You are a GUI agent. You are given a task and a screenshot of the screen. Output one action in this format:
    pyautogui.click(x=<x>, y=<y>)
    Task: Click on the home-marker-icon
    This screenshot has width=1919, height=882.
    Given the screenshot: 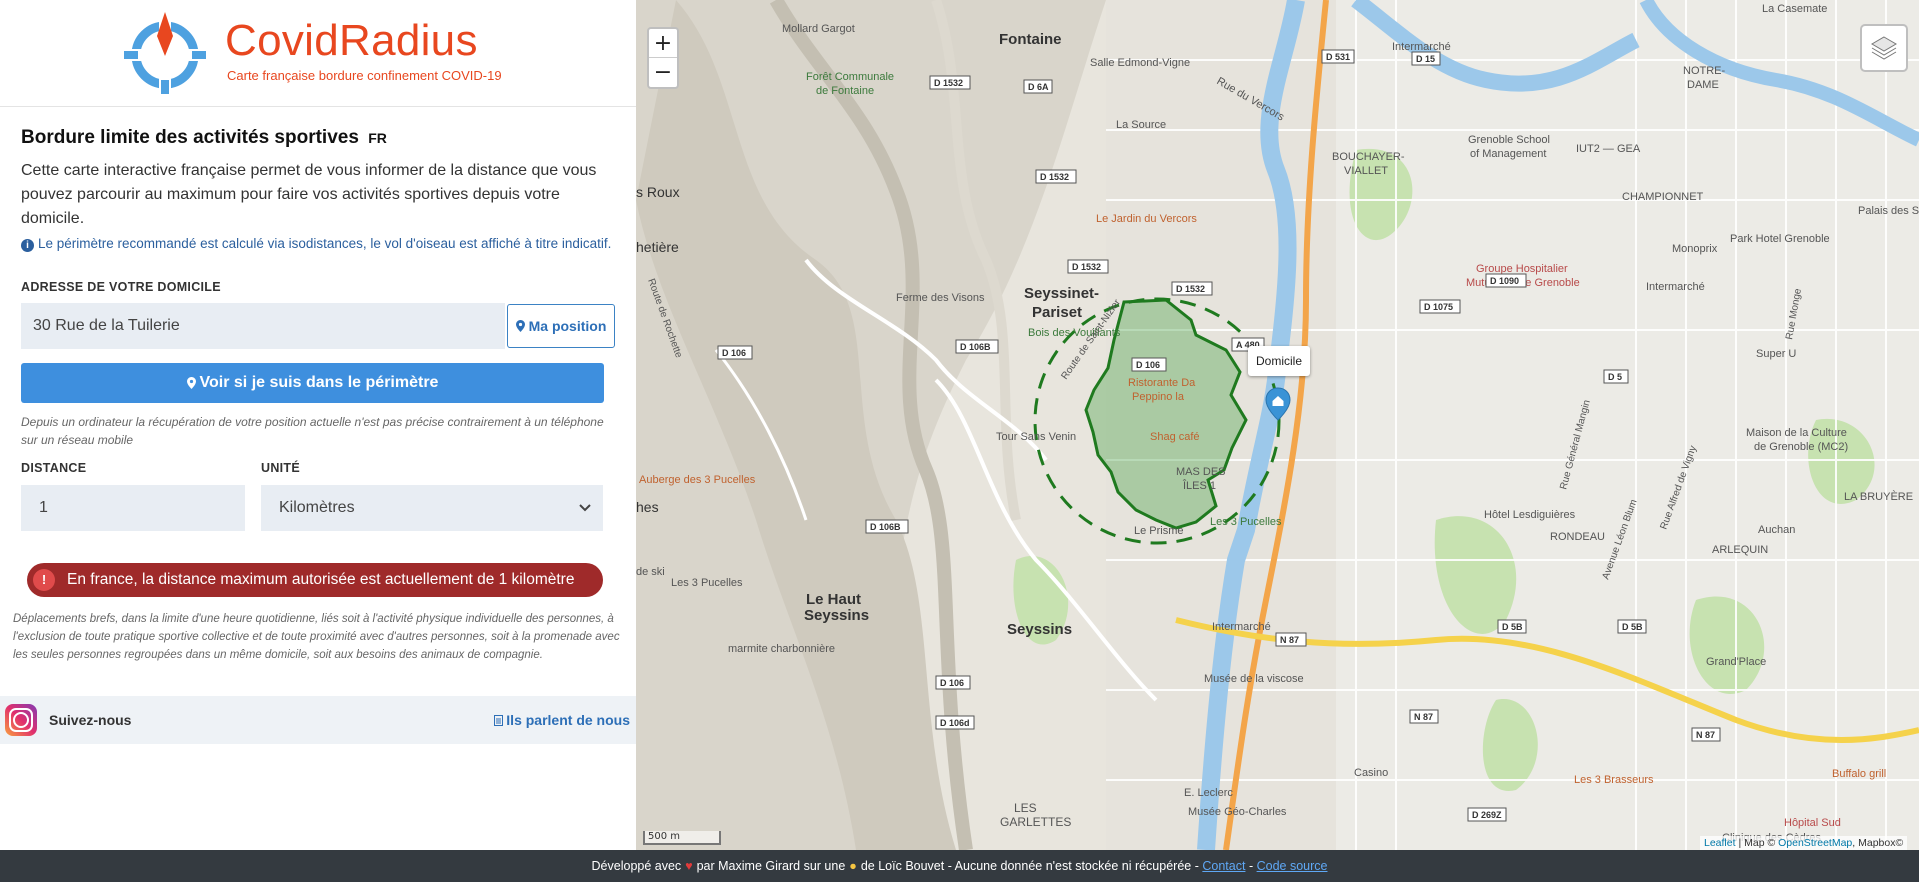 What is the action you would take?
    pyautogui.click(x=1278, y=404)
    